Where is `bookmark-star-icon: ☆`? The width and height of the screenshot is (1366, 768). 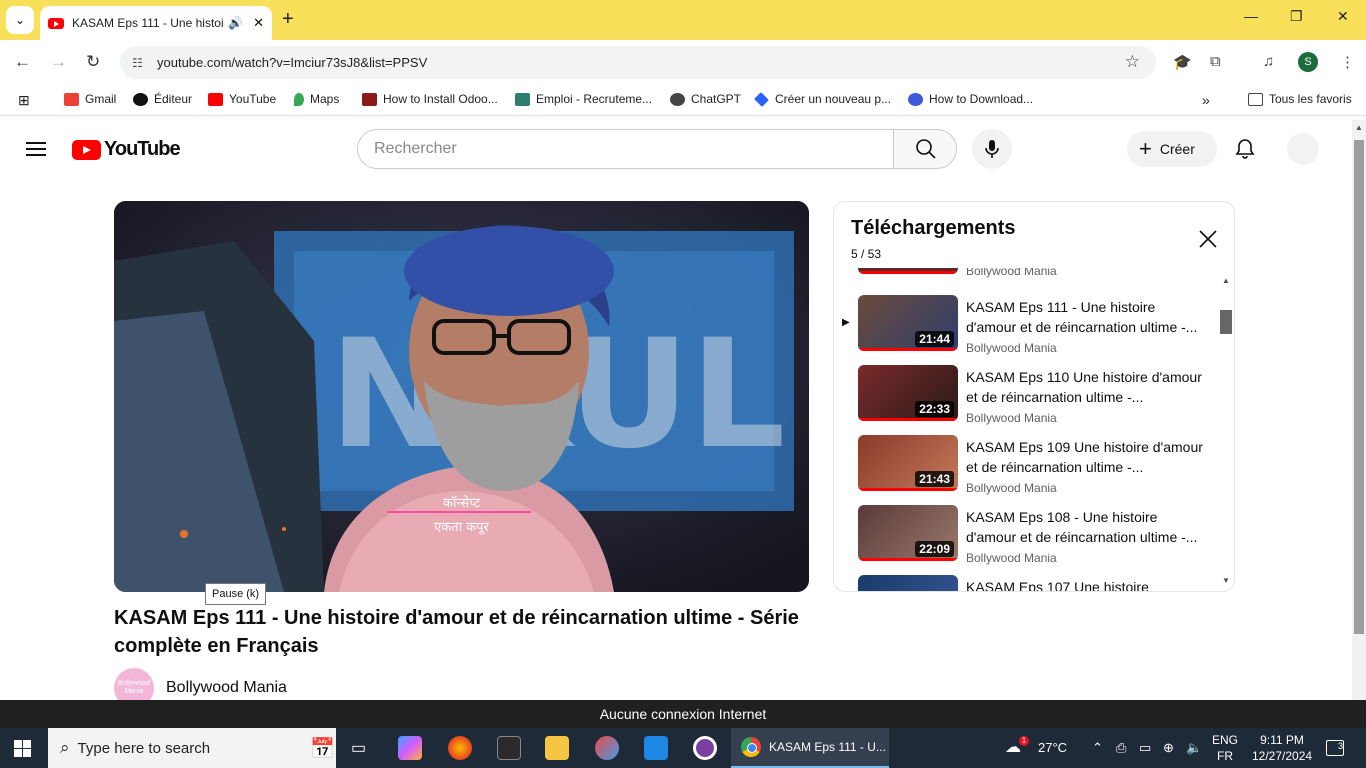 bookmark-star-icon: ☆ is located at coordinates (1132, 62).